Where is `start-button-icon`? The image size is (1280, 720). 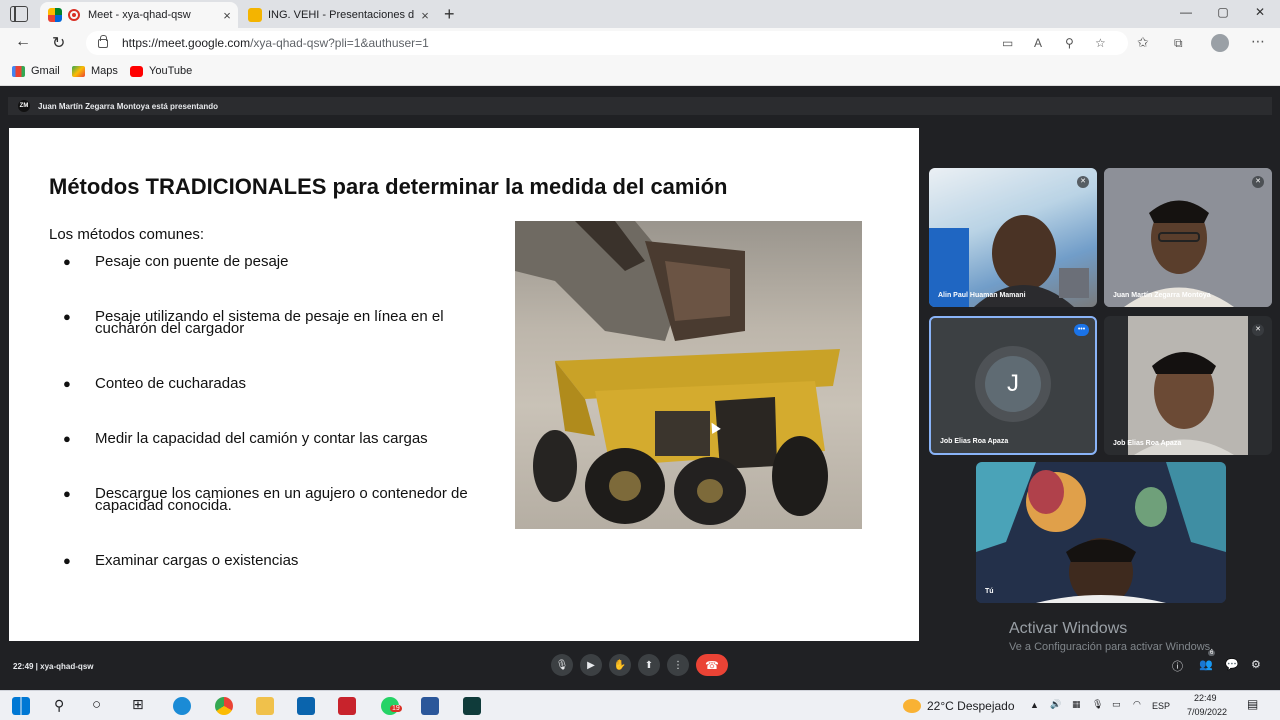 start-button-icon is located at coordinates (21, 706).